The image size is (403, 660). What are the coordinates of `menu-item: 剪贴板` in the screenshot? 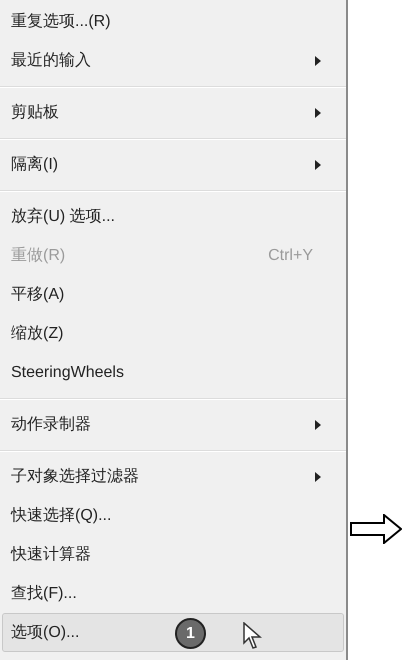 It's located at (173, 112).